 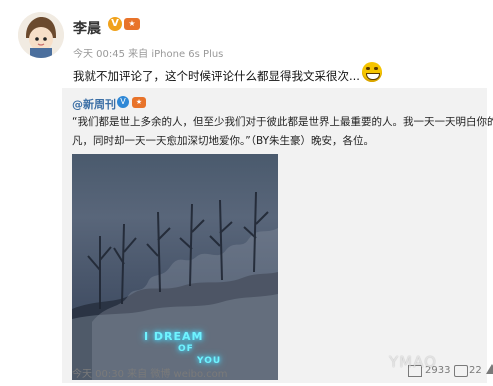 I want to click on post-meta: 今天 00:45 来自 iPhone 6s Plus, so click(x=148, y=54).